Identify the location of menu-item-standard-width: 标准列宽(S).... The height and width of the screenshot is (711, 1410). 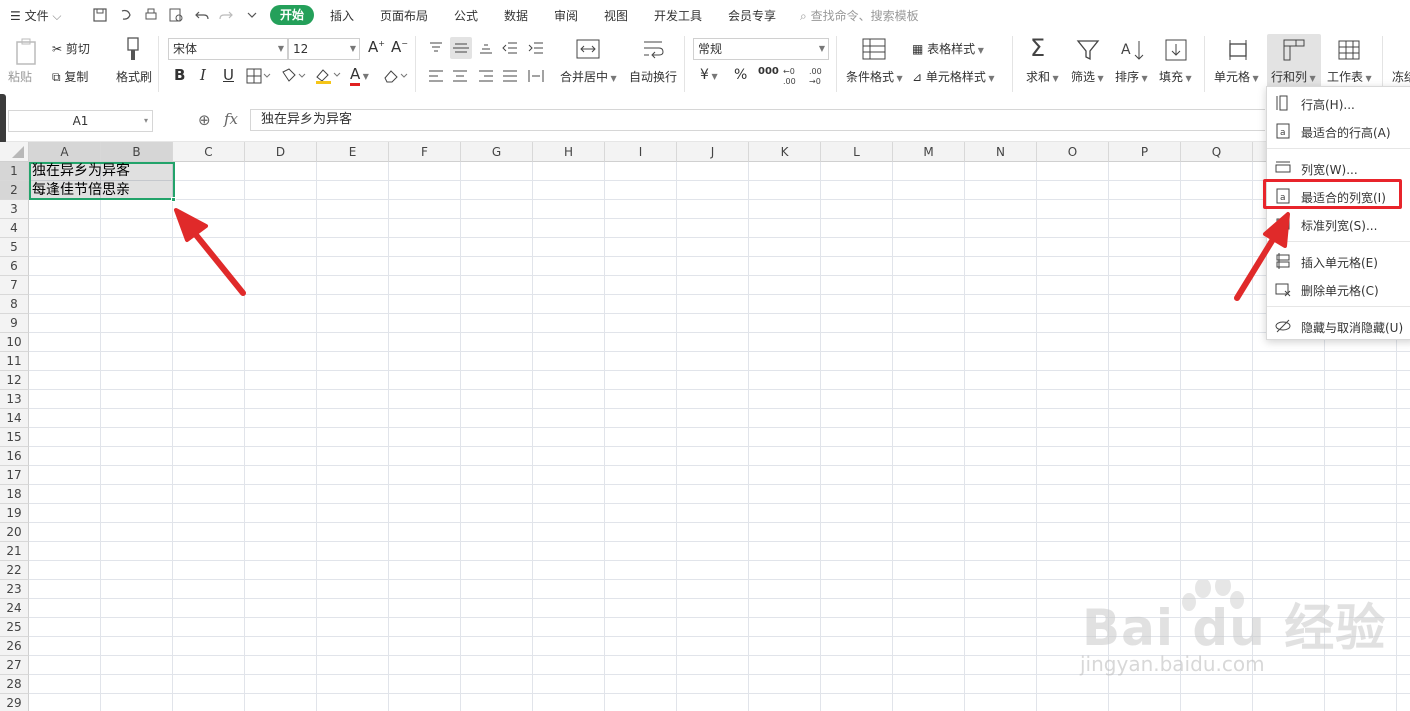
(1338, 224).